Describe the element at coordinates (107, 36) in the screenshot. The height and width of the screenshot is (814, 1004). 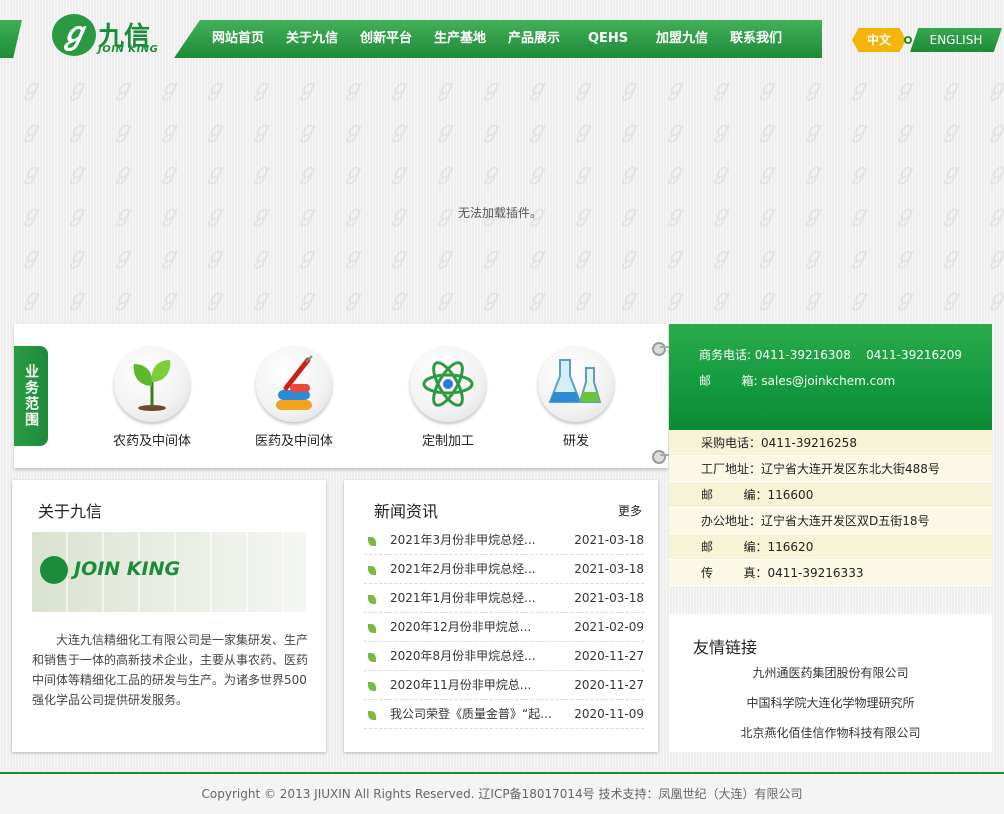
I see `site-logo: ℊ 九信 JOIN KING` at that location.